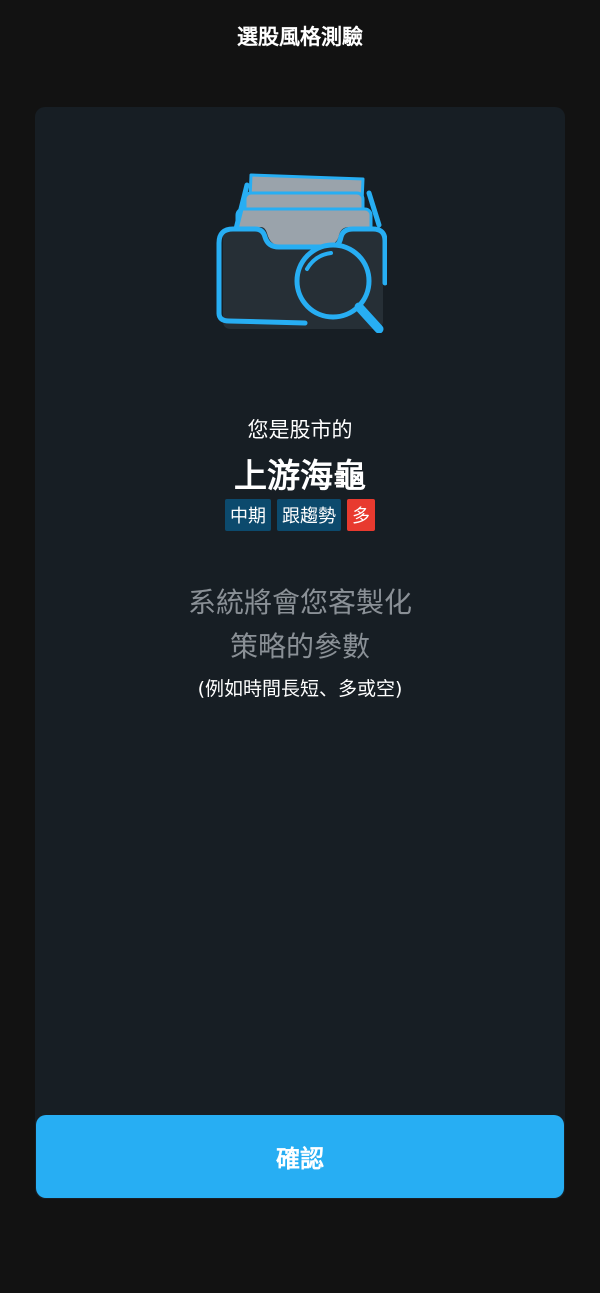 Image resolution: width=600 pixels, height=1293 pixels. Describe the element at coordinates (309, 515) in the screenshot. I see `tag-trend: 跟趨勢` at that location.